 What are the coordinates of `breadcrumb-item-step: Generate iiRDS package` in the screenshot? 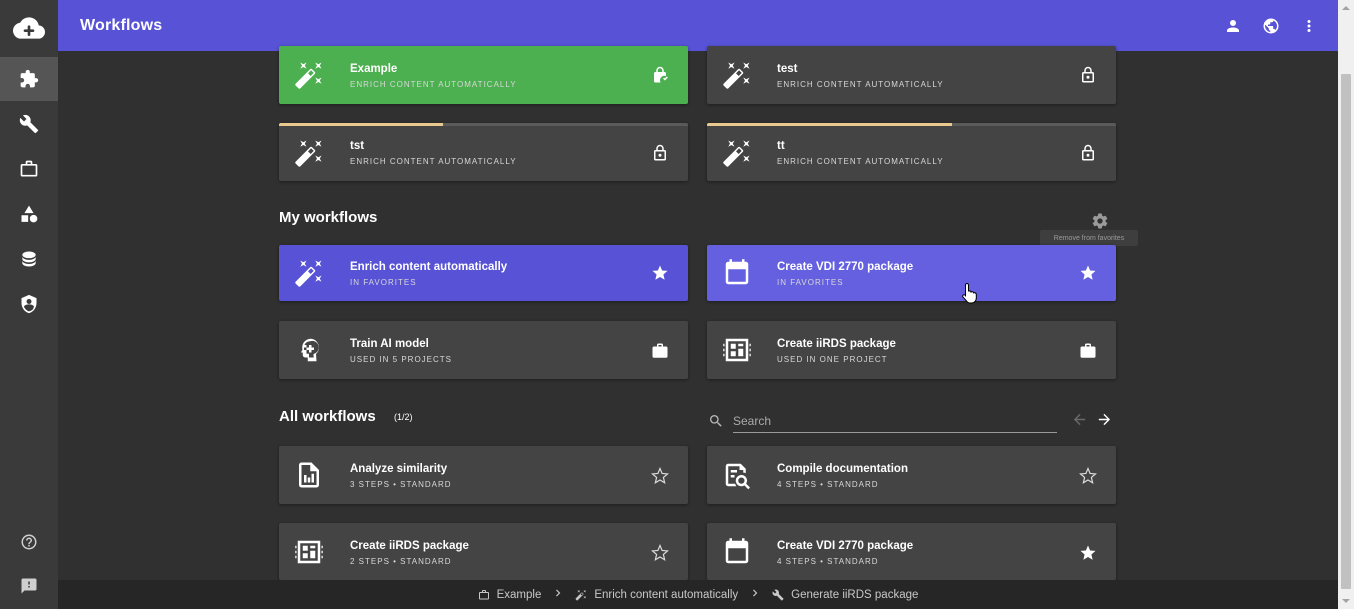 It's located at (845, 595).